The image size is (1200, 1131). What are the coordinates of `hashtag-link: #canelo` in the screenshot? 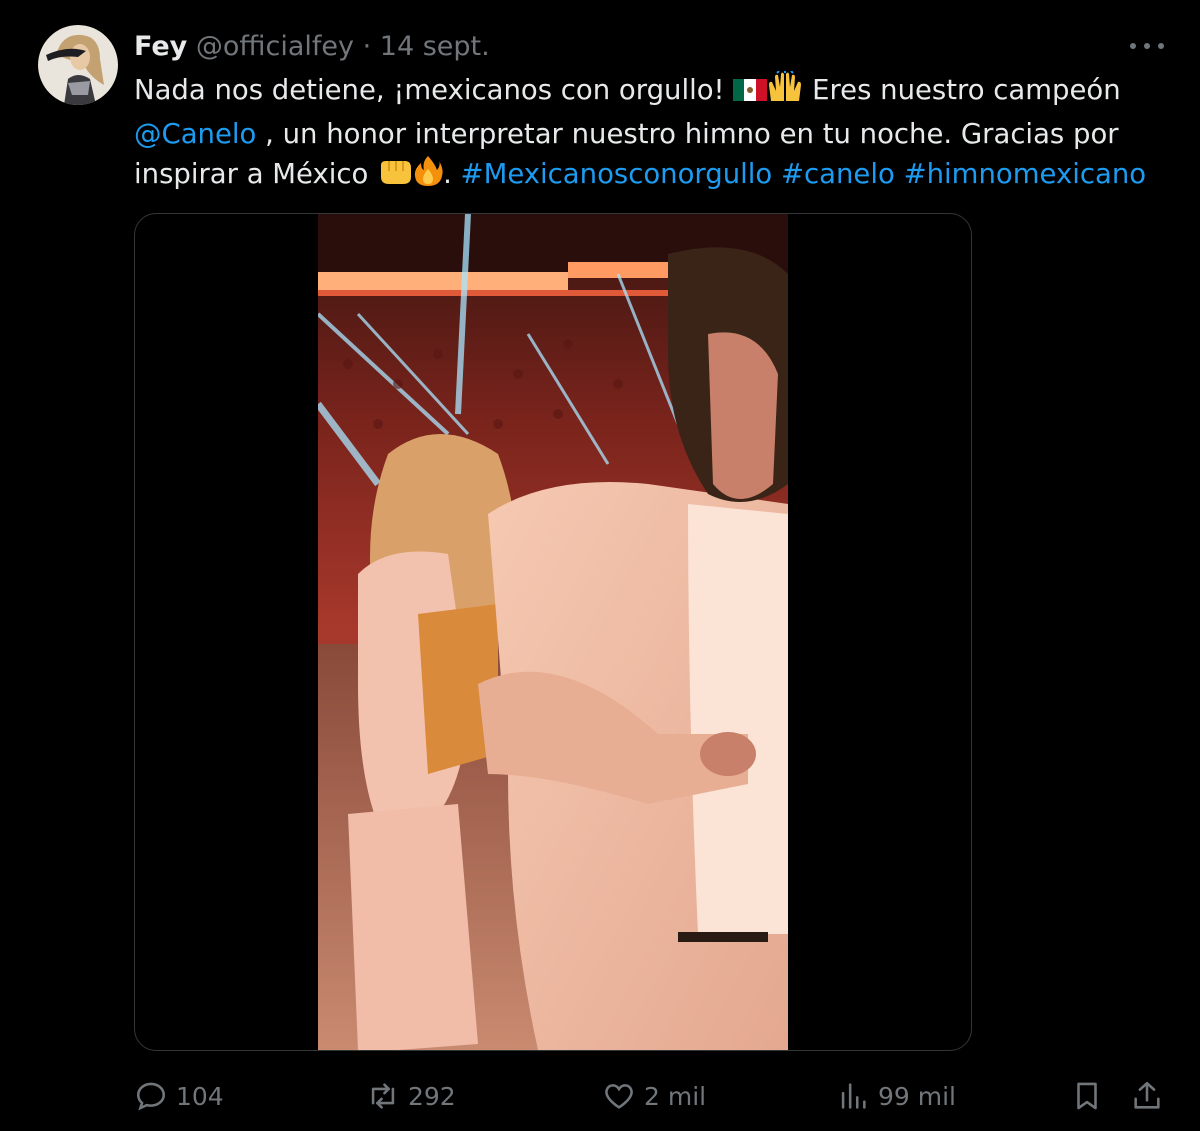 It's located at (838, 174).